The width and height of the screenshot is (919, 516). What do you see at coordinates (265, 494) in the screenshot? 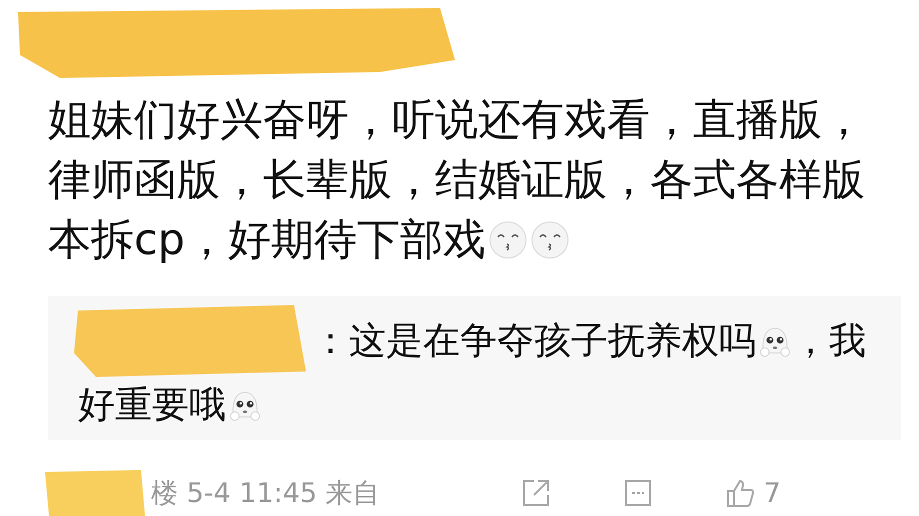
I see `comment-meta: 楼 5-4 11:45 来自` at bounding box center [265, 494].